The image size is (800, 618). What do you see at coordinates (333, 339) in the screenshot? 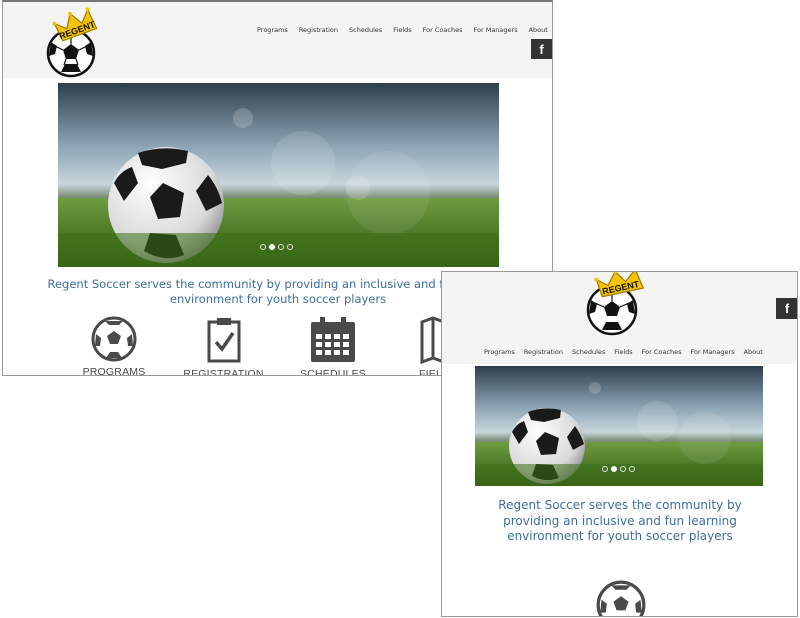
I see `calendar-icon` at bounding box center [333, 339].